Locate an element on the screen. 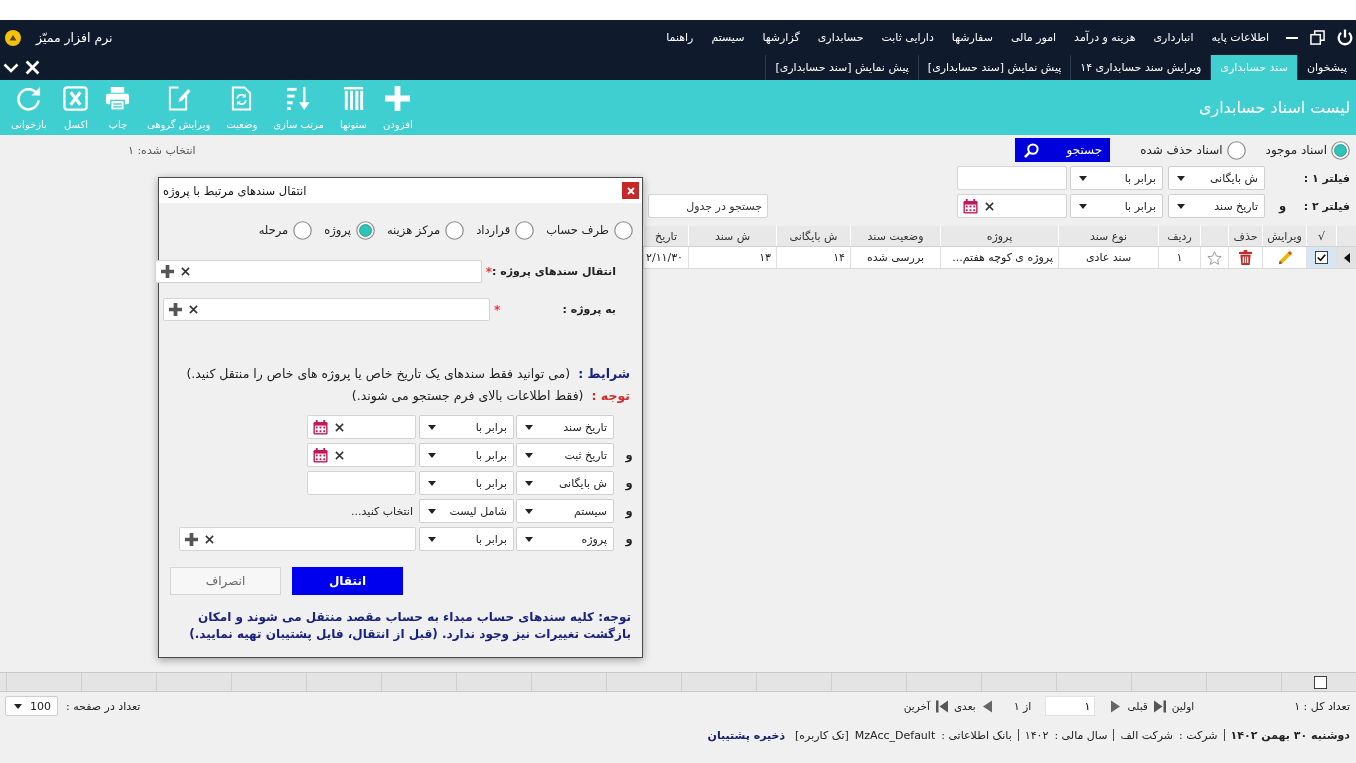 The height and width of the screenshot is (763, 1356). menu-item: انبارداری is located at coordinates (1173, 37).